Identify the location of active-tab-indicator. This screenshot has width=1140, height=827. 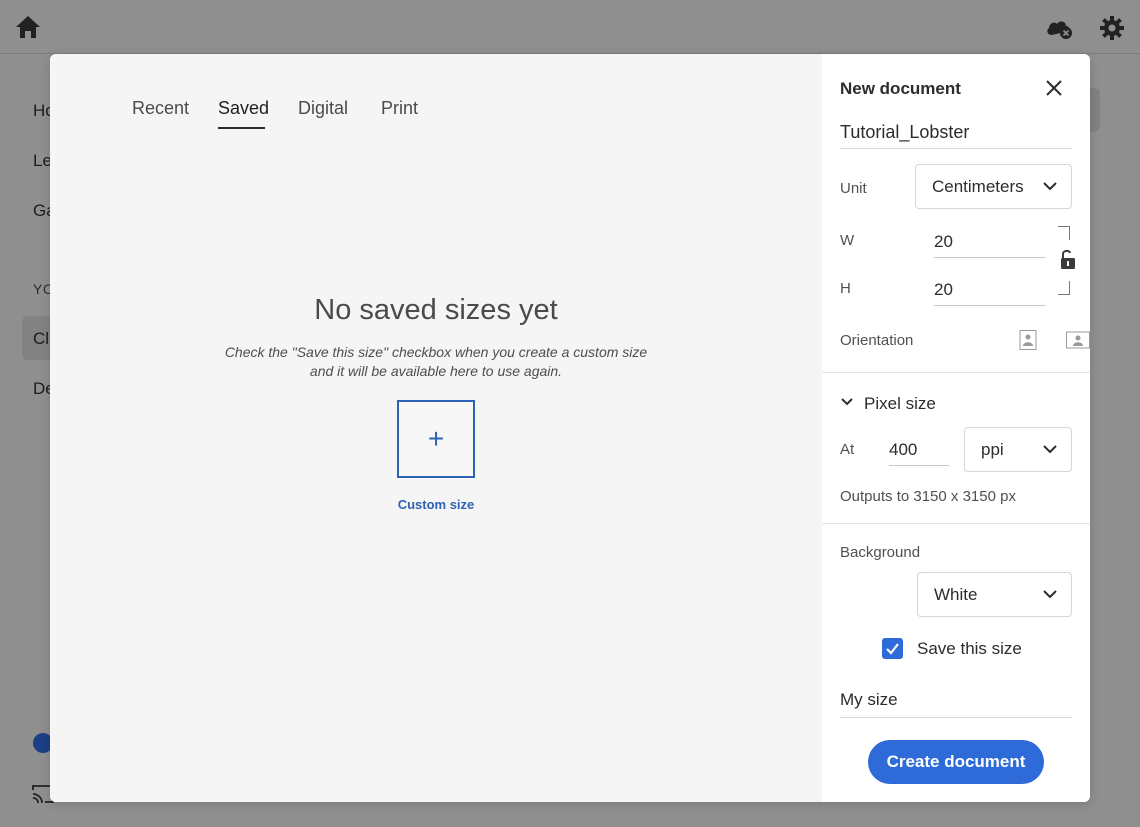
(241, 128).